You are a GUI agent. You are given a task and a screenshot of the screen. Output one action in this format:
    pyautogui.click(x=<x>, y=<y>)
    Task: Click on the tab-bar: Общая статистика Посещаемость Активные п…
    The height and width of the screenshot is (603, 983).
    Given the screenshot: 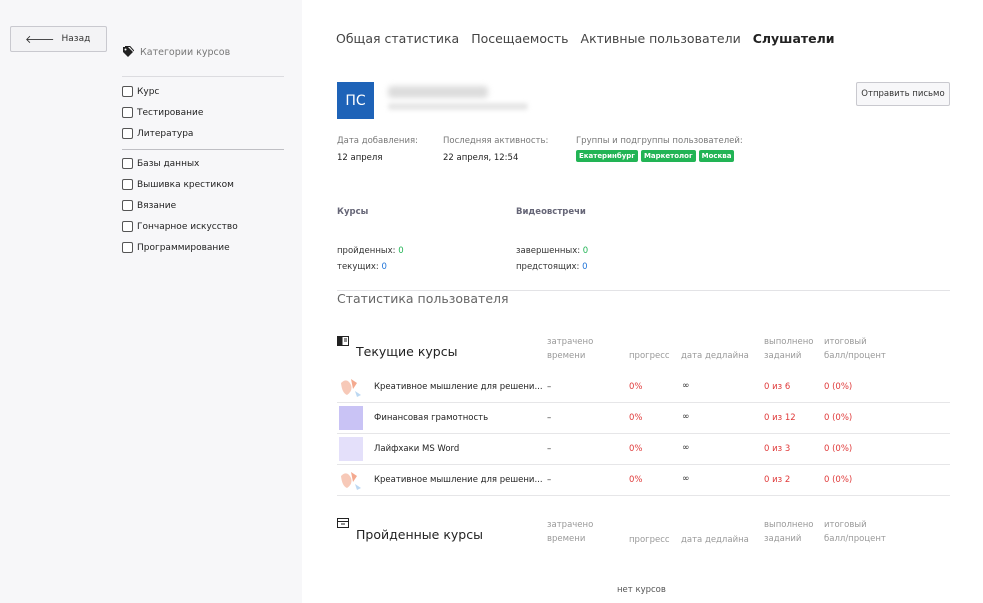 What is the action you would take?
    pyautogui.click(x=585, y=38)
    